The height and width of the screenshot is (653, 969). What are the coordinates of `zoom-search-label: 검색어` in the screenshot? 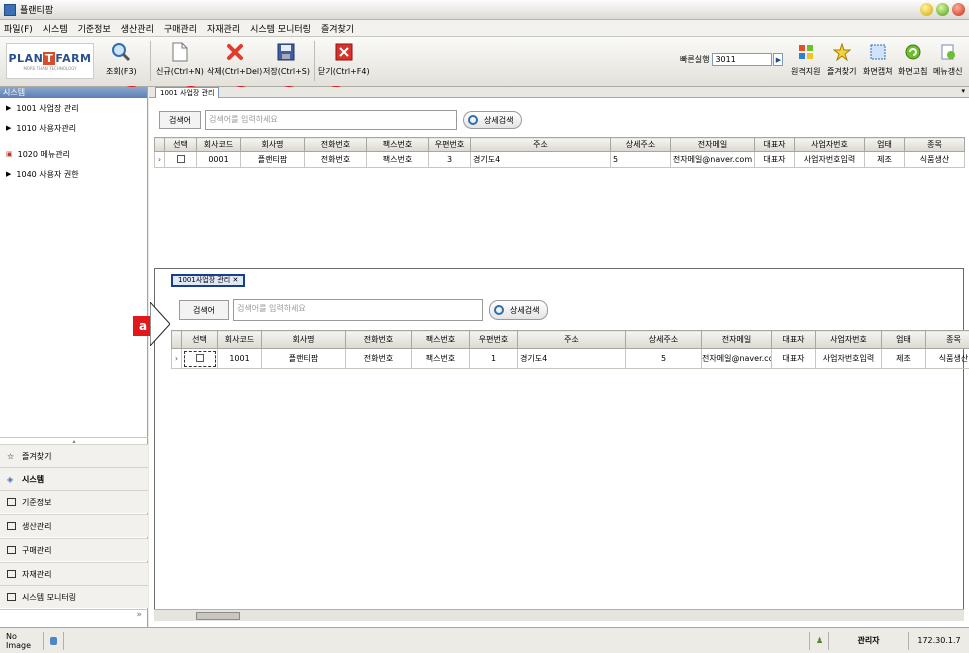 It's located at (204, 310).